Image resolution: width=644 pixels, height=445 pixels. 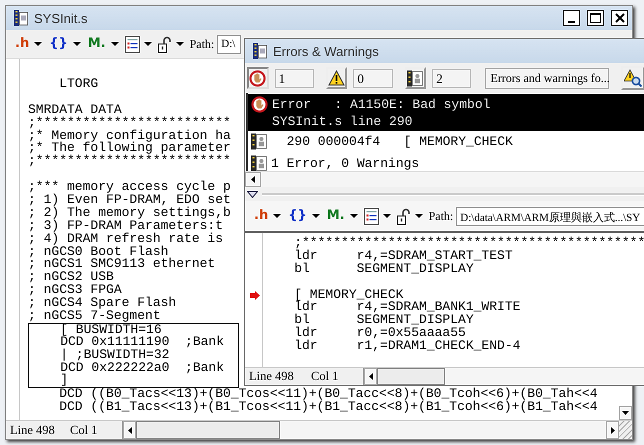 What do you see at coordinates (75, 291) in the screenshot?
I see `code-line: ; nGCS3 FPGA` at bounding box center [75, 291].